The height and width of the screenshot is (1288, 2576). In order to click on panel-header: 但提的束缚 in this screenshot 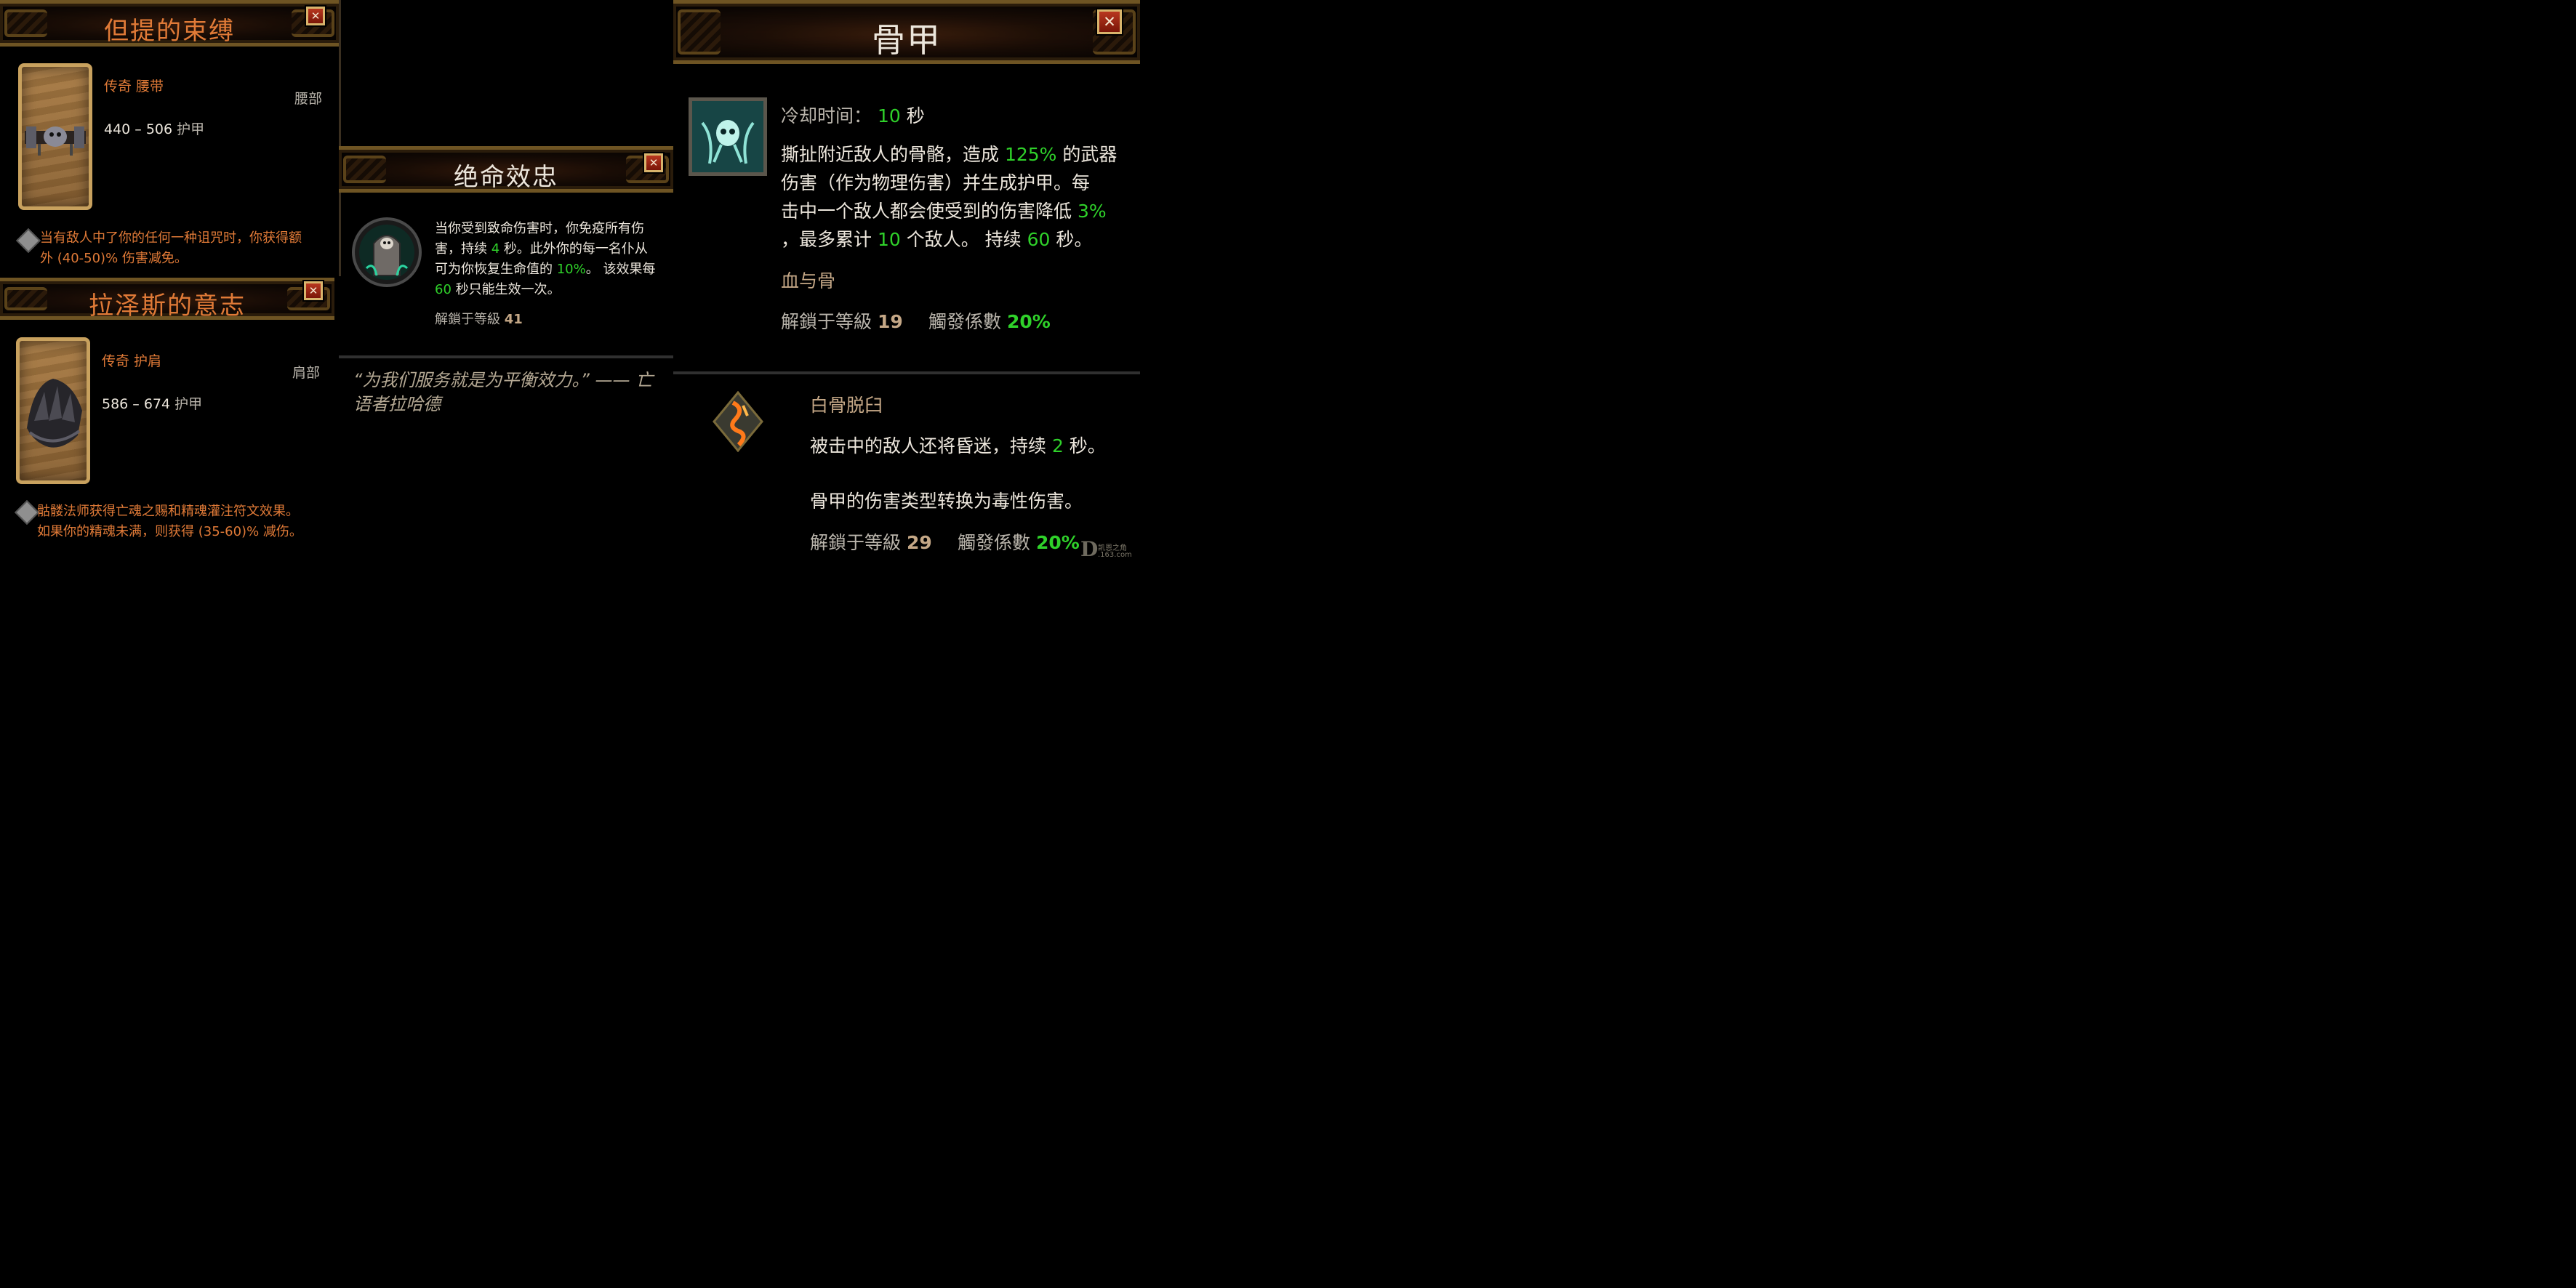, I will do `click(169, 23)`.